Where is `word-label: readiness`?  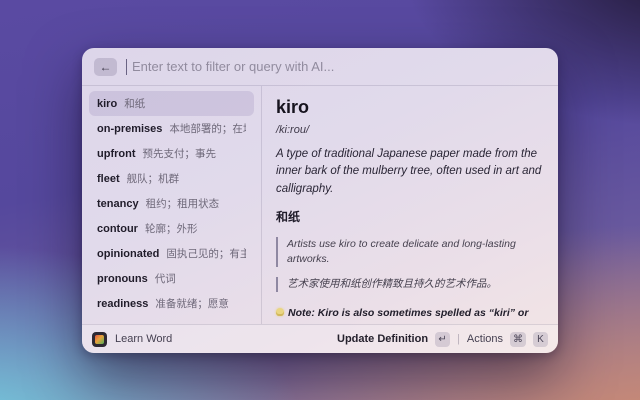
word-label: readiness is located at coordinates (123, 303).